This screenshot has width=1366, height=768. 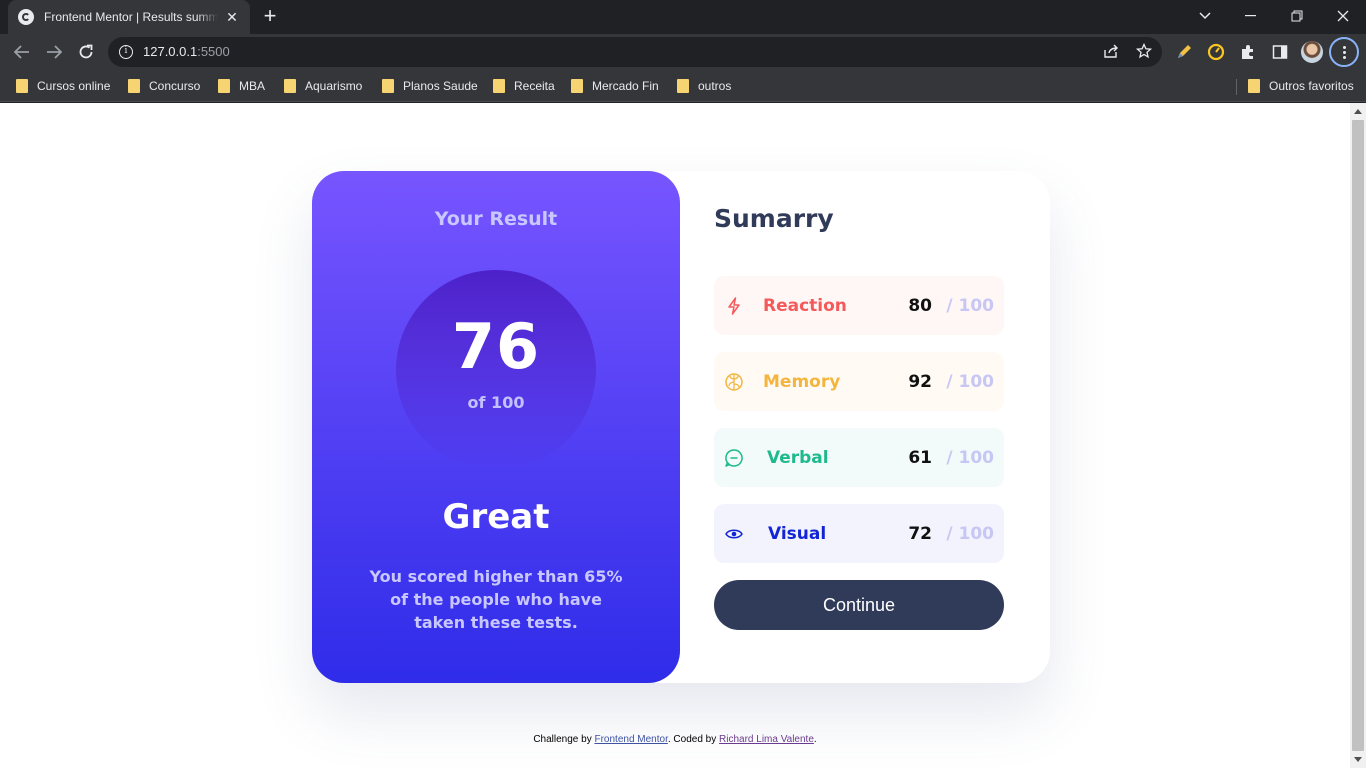 I want to click on score-value: 76, so click(x=496, y=346).